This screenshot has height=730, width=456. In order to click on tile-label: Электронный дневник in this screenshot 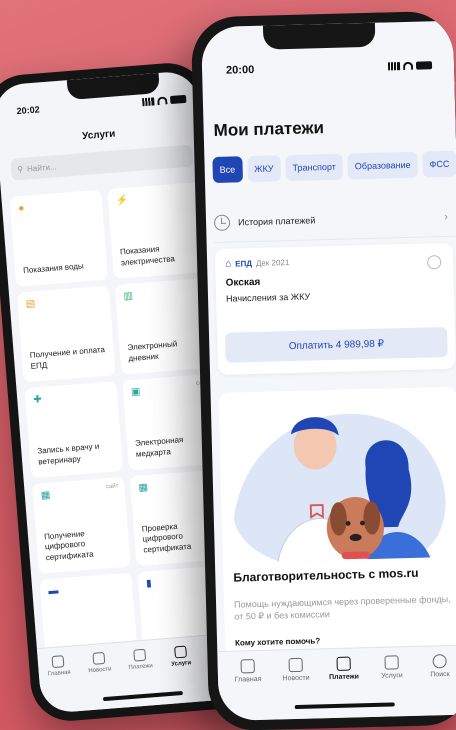, I will do `click(152, 351)`.